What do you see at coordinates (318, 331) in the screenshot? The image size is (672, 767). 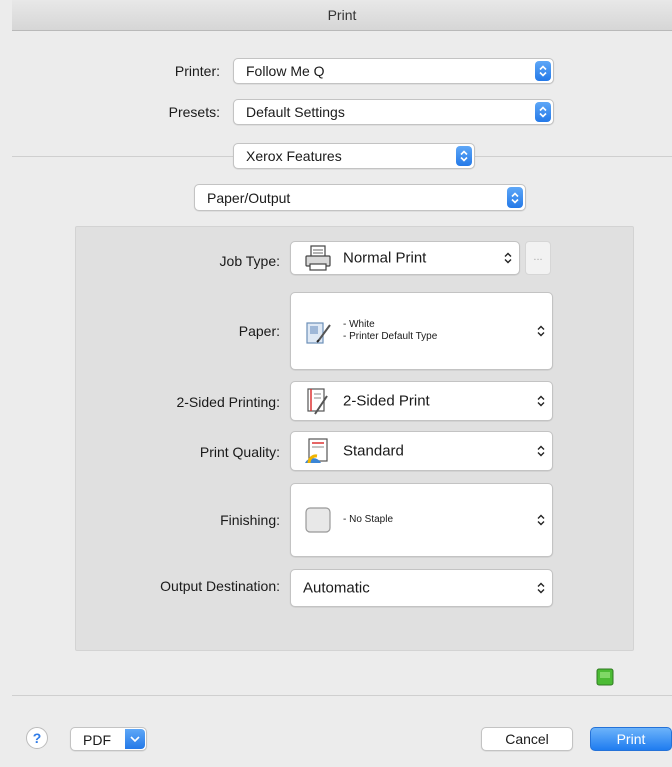 I see `paper-icon` at bounding box center [318, 331].